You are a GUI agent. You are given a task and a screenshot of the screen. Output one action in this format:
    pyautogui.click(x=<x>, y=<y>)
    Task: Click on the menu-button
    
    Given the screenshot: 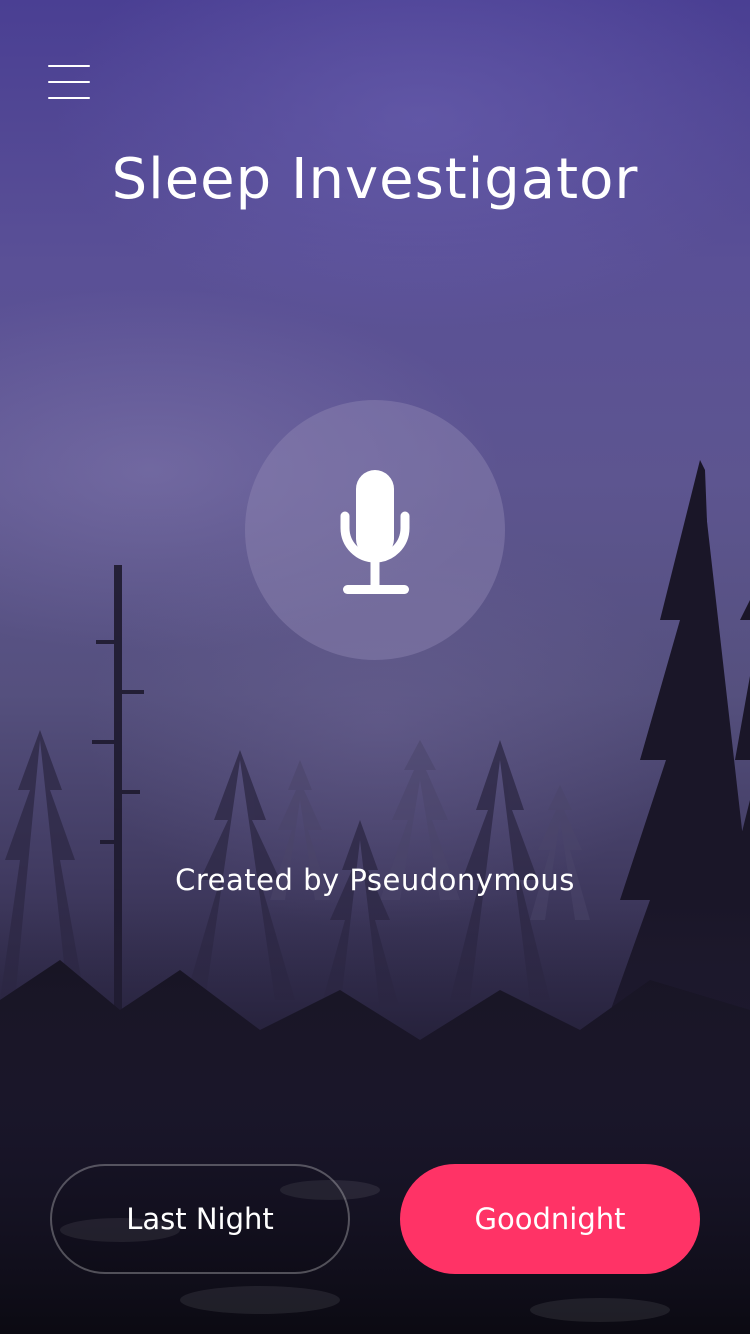 What is the action you would take?
    pyautogui.click(x=70, y=82)
    